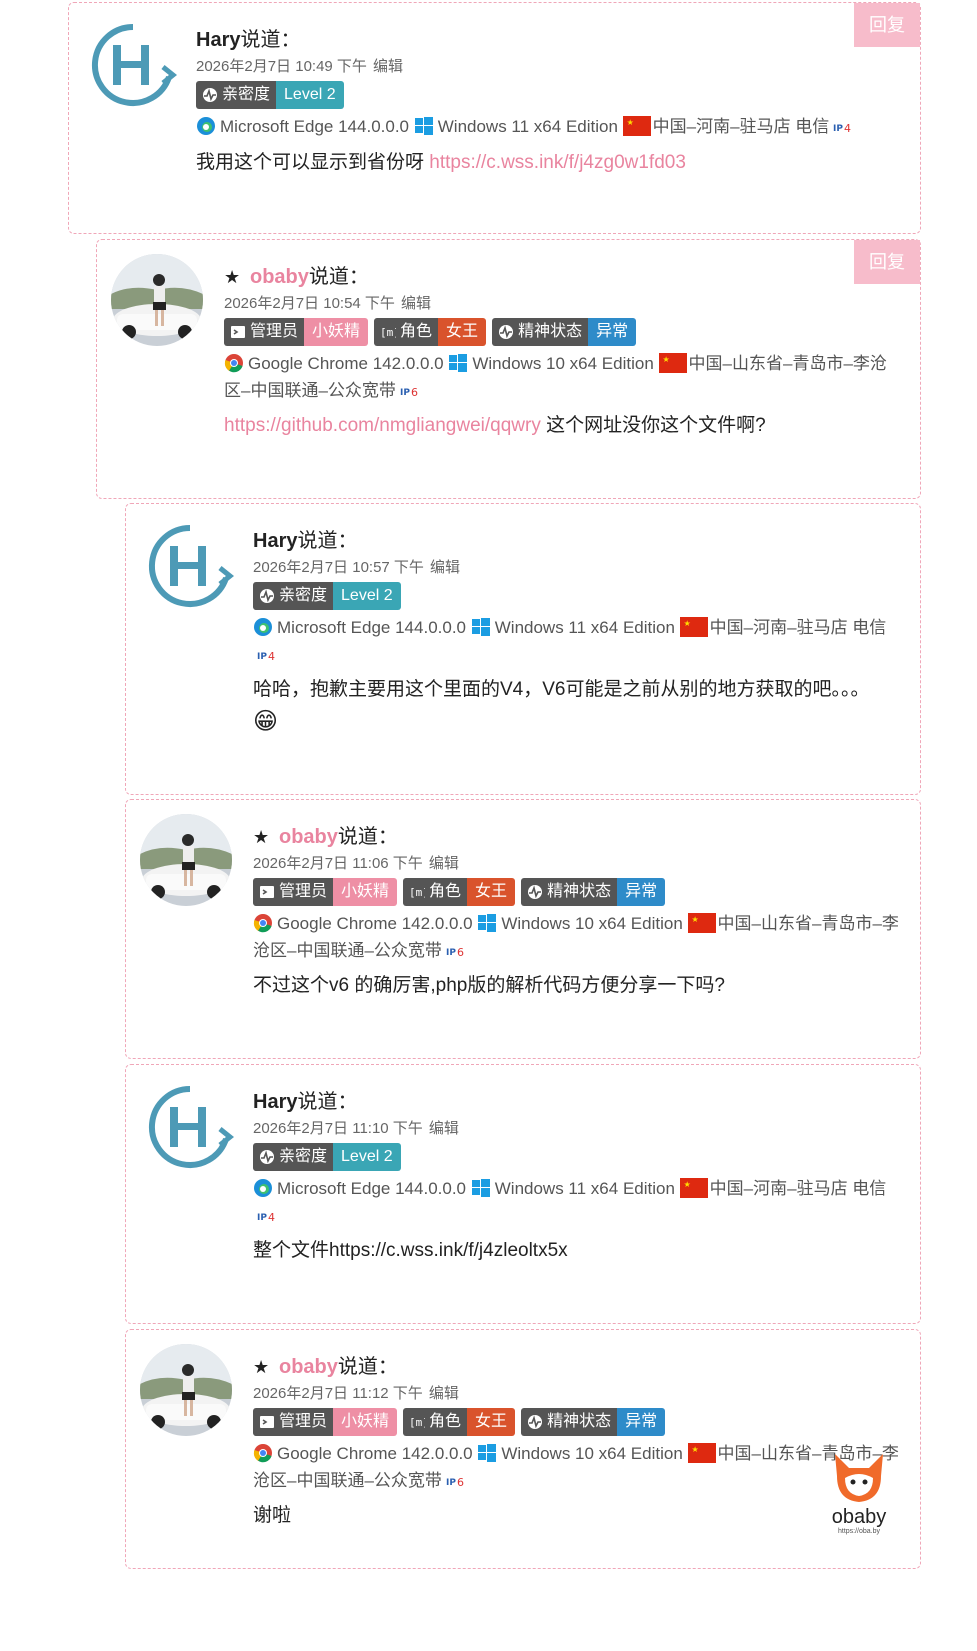  Describe the element at coordinates (281, 66) in the screenshot. I see `comment-datetime: 2026年2月7日 10:49 下午` at that location.